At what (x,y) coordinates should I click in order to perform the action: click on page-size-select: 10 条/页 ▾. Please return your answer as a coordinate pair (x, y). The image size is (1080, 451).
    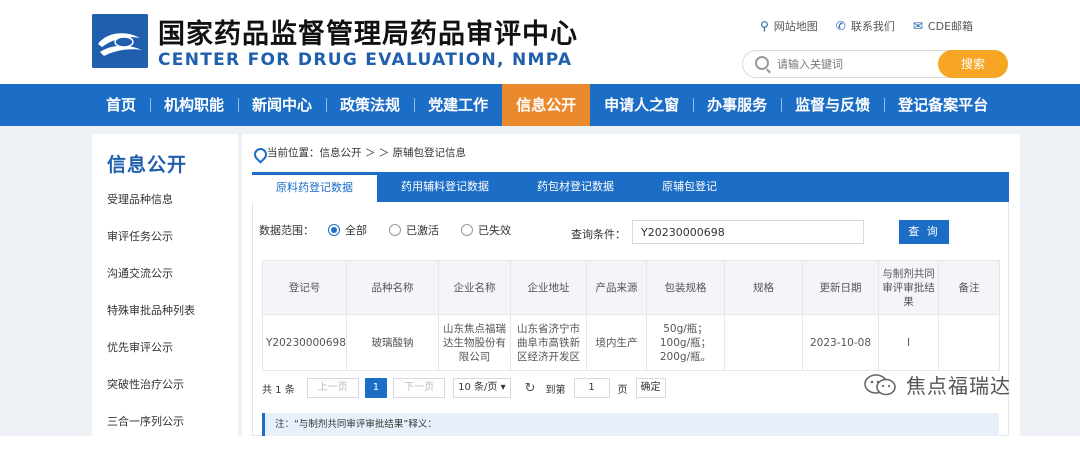
    Looking at the image, I should click on (482, 388).